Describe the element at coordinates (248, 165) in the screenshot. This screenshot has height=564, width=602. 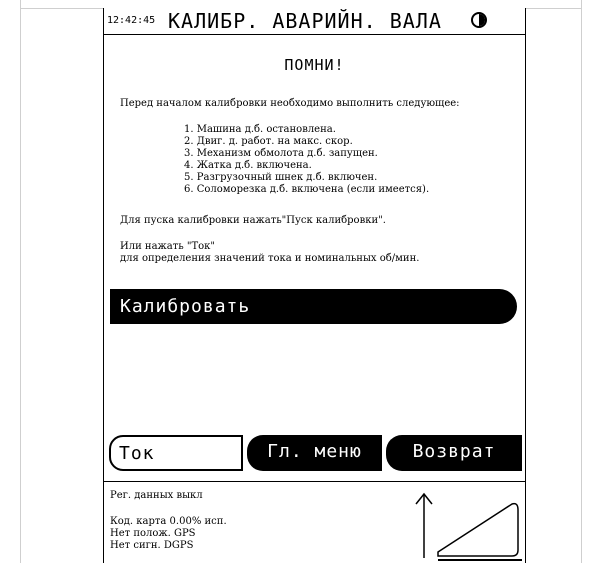
I see `checklist-item: 4. Жатка д.б. включена.` at that location.